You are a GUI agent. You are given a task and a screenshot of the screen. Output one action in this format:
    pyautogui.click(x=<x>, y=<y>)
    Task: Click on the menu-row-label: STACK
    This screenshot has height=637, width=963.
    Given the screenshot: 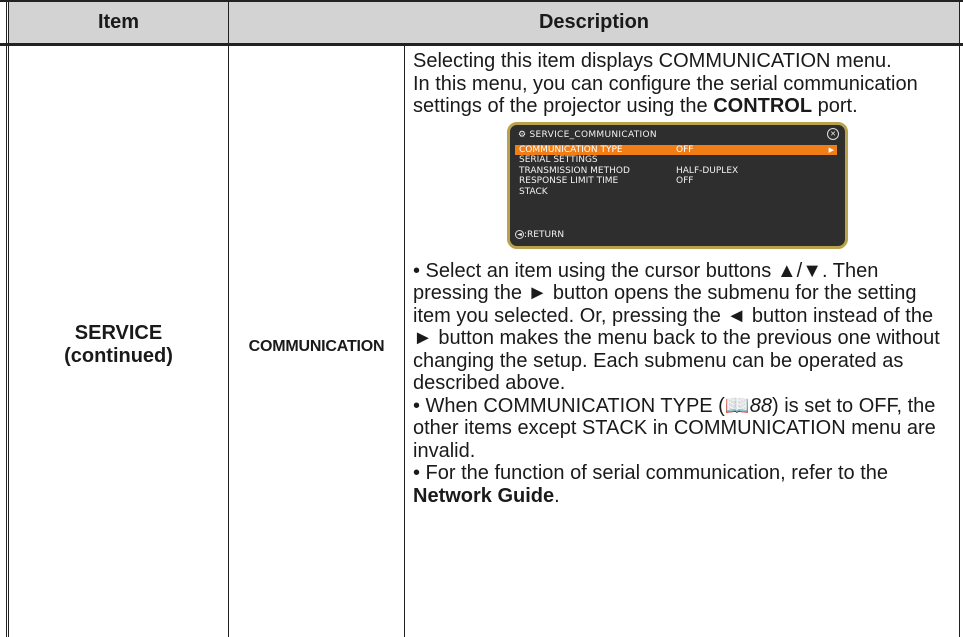 What is the action you would take?
    pyautogui.click(x=533, y=191)
    